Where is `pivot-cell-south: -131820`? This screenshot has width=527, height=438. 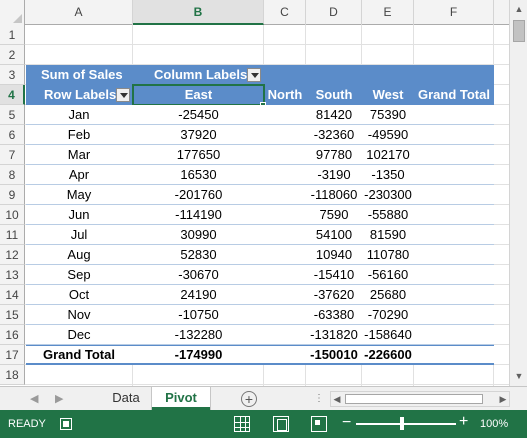 pivot-cell-south: -131820 is located at coordinates (334, 335).